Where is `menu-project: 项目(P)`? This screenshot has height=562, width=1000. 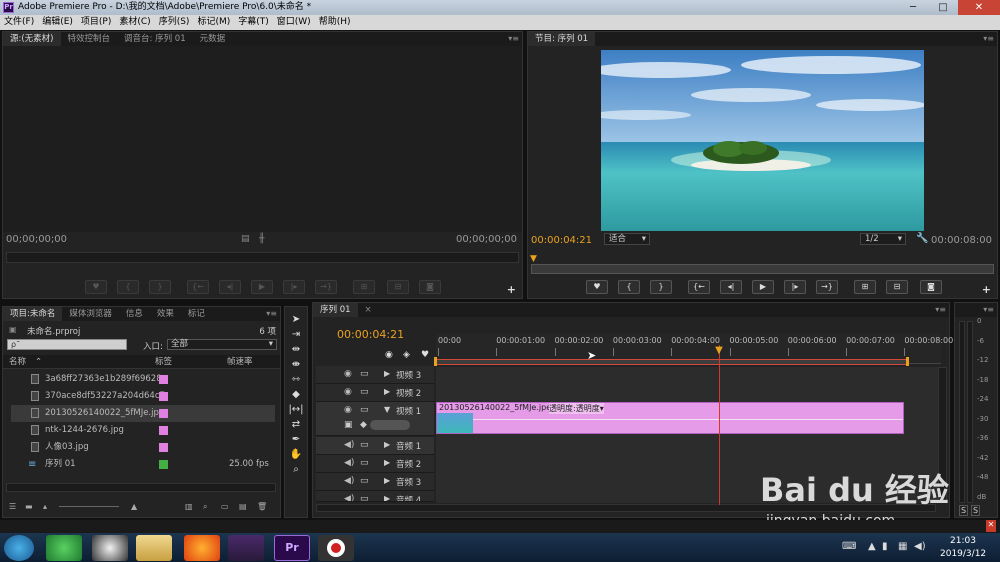
menu-project: 项目(P) is located at coordinates (96, 22).